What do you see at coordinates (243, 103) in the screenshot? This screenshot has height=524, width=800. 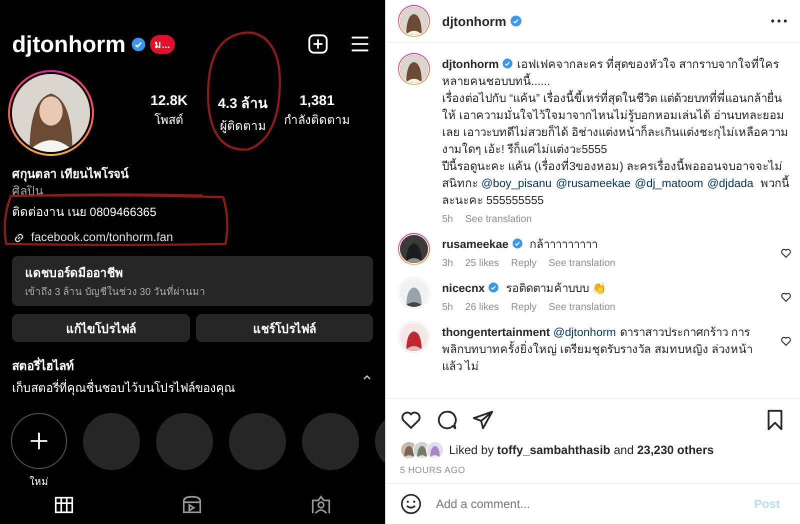 I see `stat-value: 4.3 ล้าน` at bounding box center [243, 103].